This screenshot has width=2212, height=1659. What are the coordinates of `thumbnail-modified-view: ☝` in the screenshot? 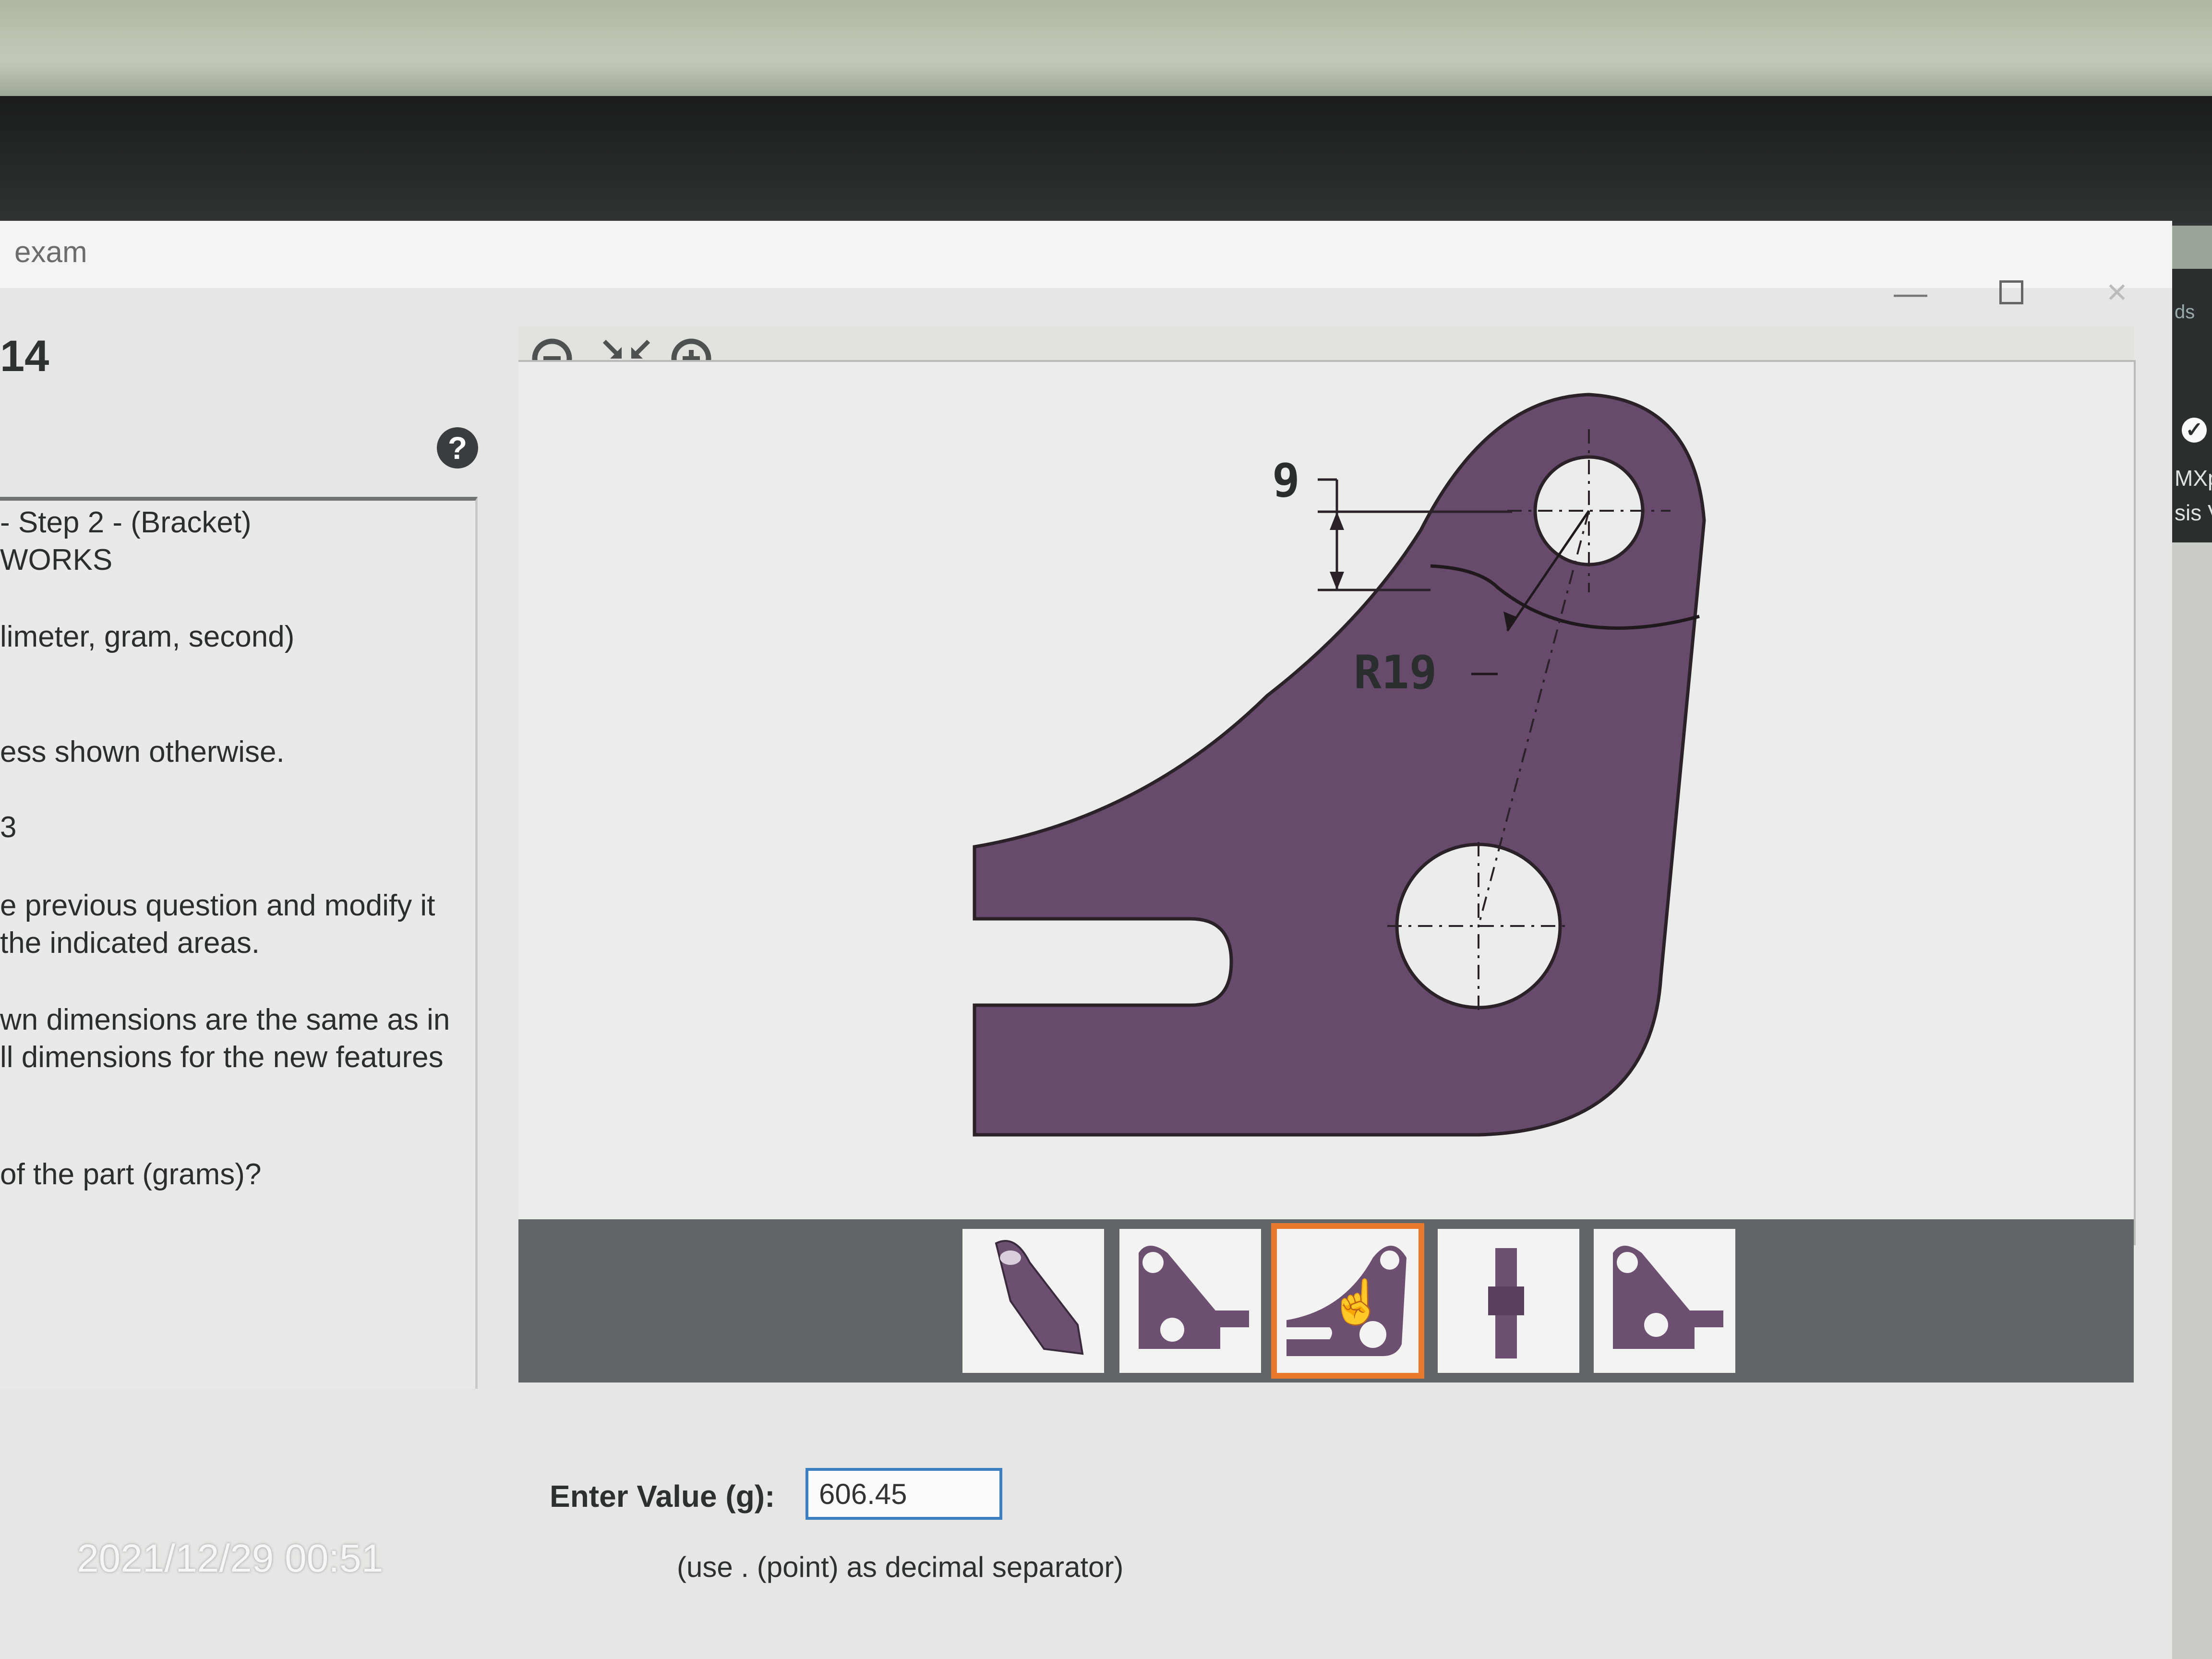 It's located at (1347, 1301).